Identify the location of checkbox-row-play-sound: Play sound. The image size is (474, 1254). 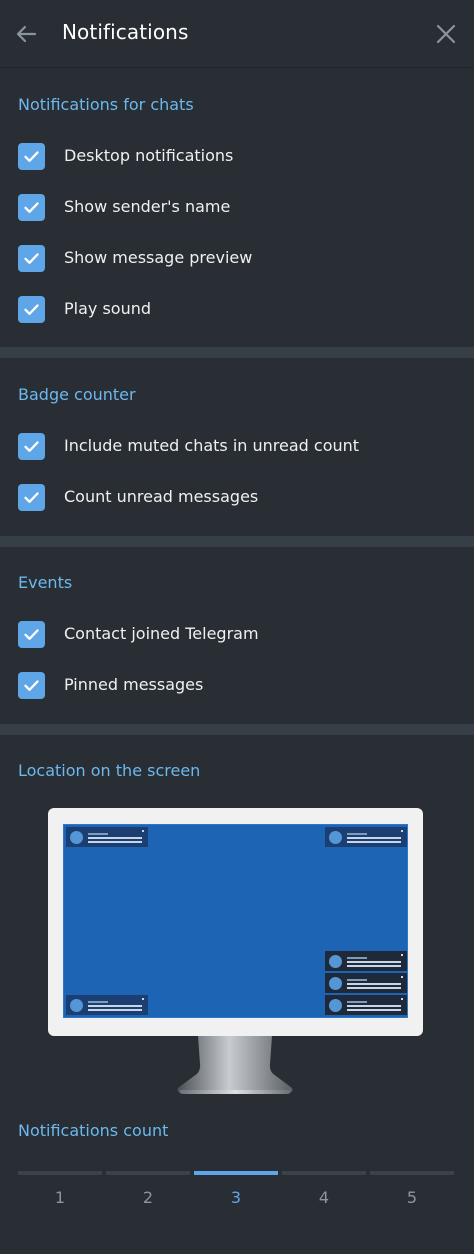
(237, 313).